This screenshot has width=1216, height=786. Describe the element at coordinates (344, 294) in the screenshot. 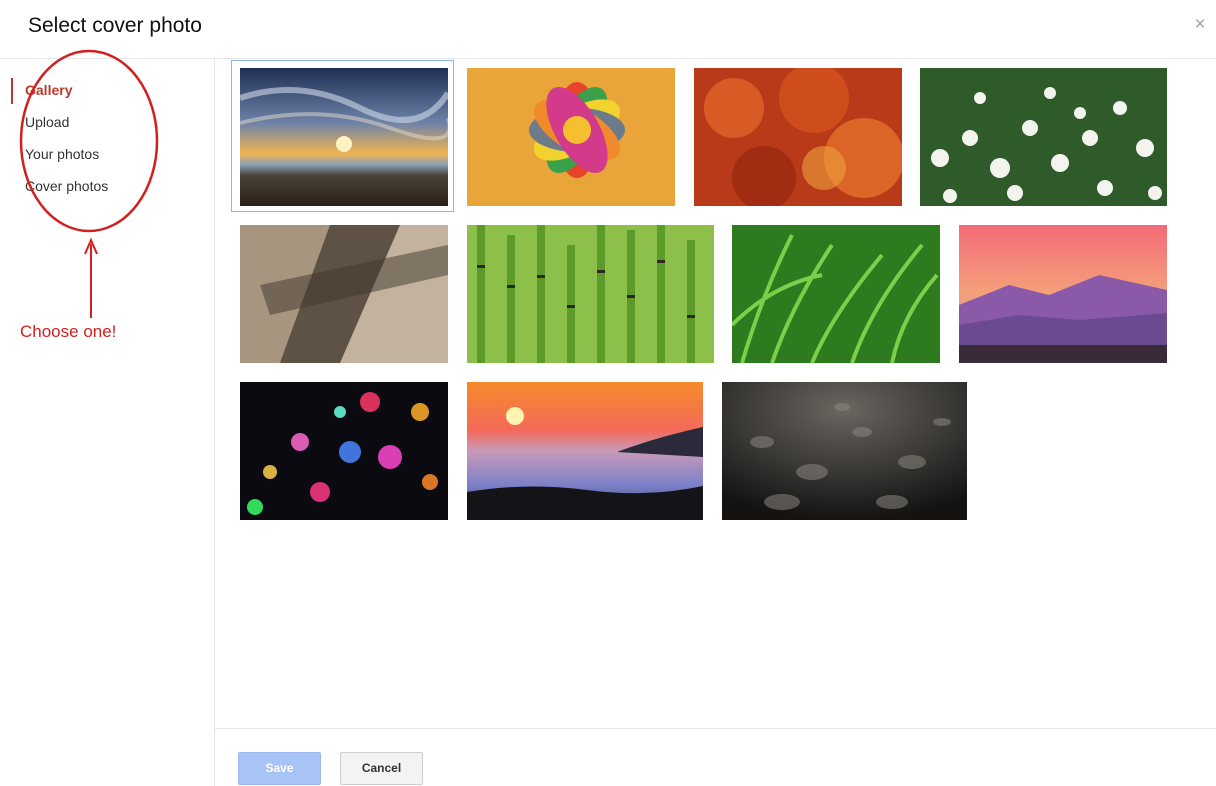

I see `photo-abstract-folds` at that location.